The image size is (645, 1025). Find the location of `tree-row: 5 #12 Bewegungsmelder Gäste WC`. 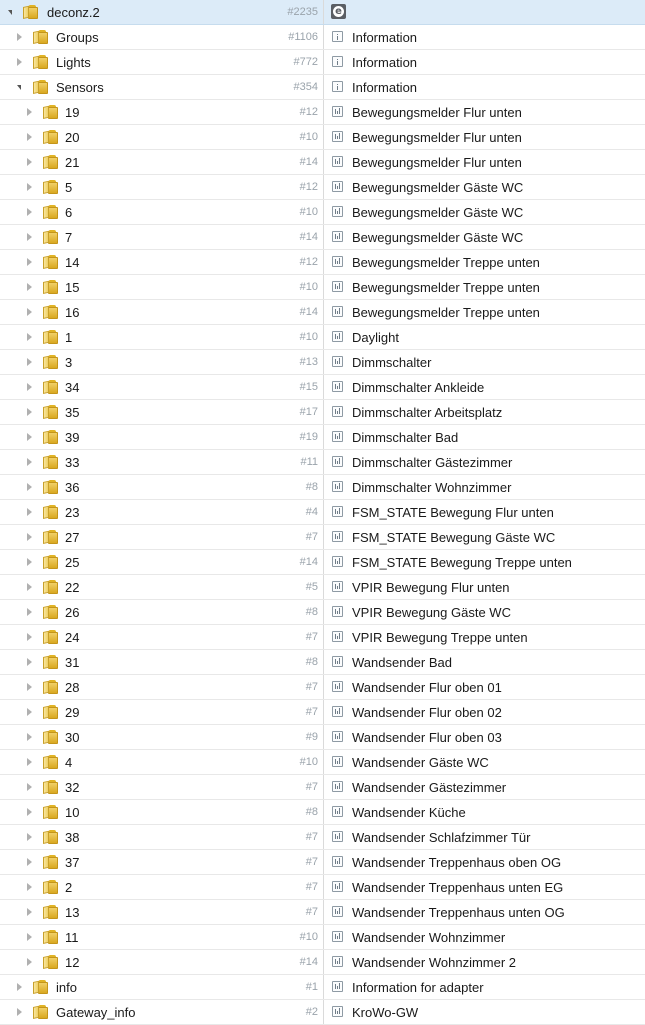

tree-row: 5 #12 Bewegungsmelder Gäste WC is located at coordinates (322, 187).